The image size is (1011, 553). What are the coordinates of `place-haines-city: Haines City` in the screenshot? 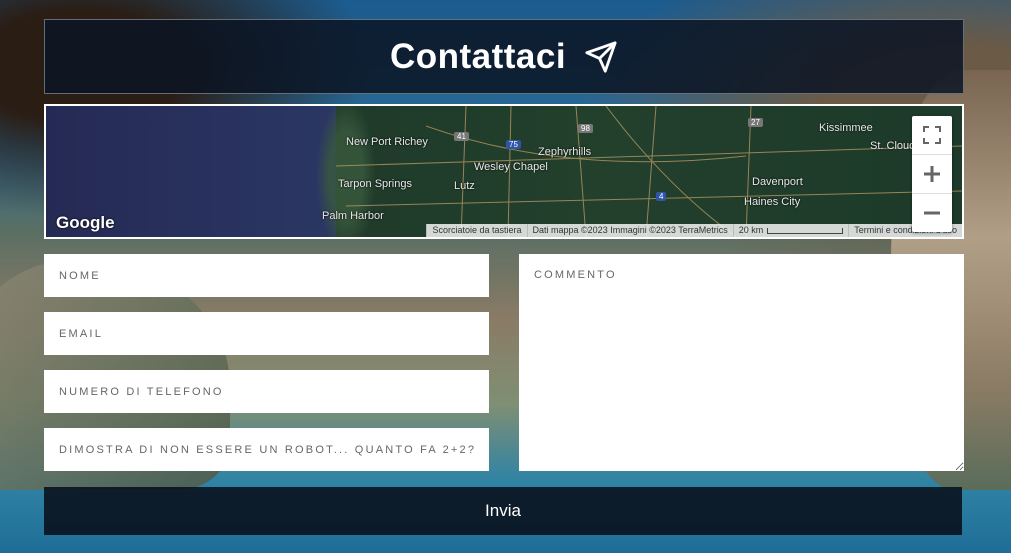 It's located at (772, 202).